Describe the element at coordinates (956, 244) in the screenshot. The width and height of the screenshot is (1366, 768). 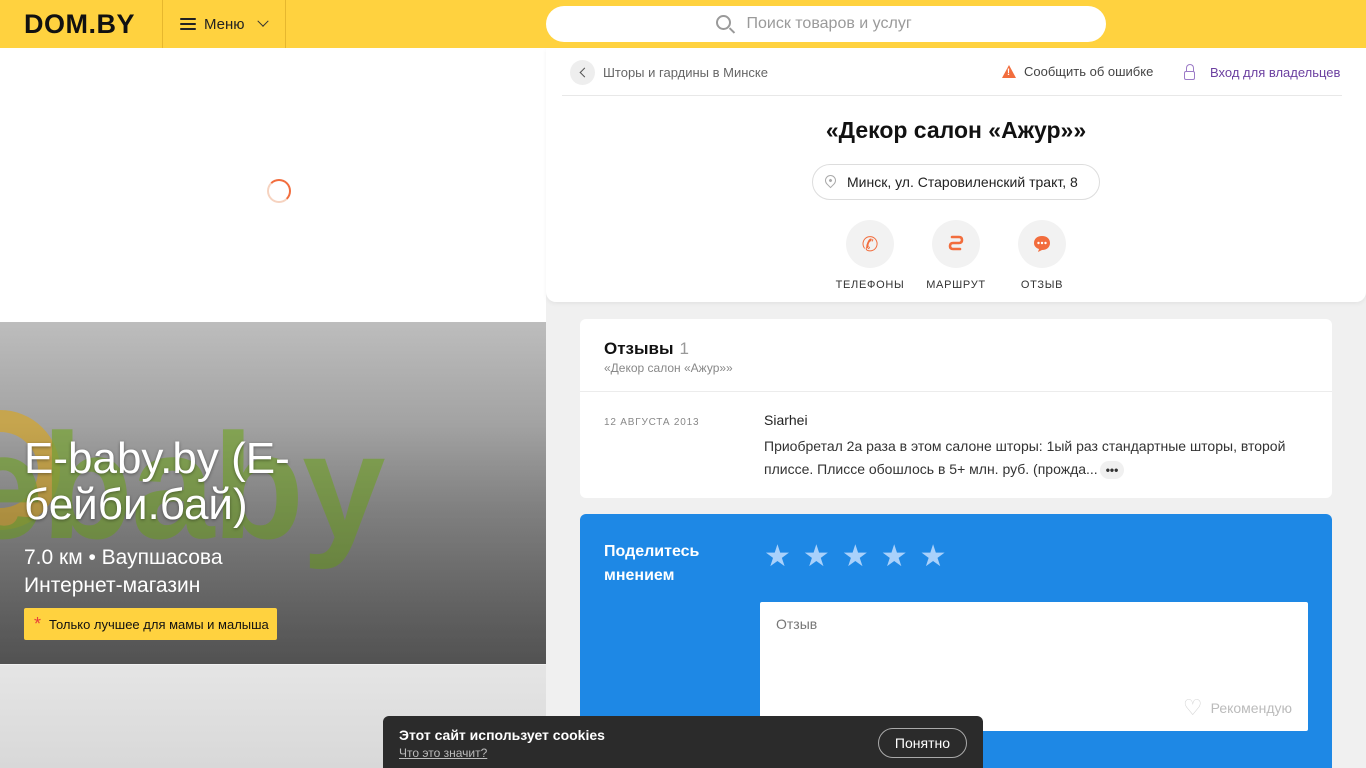
I see `route-icon` at that location.